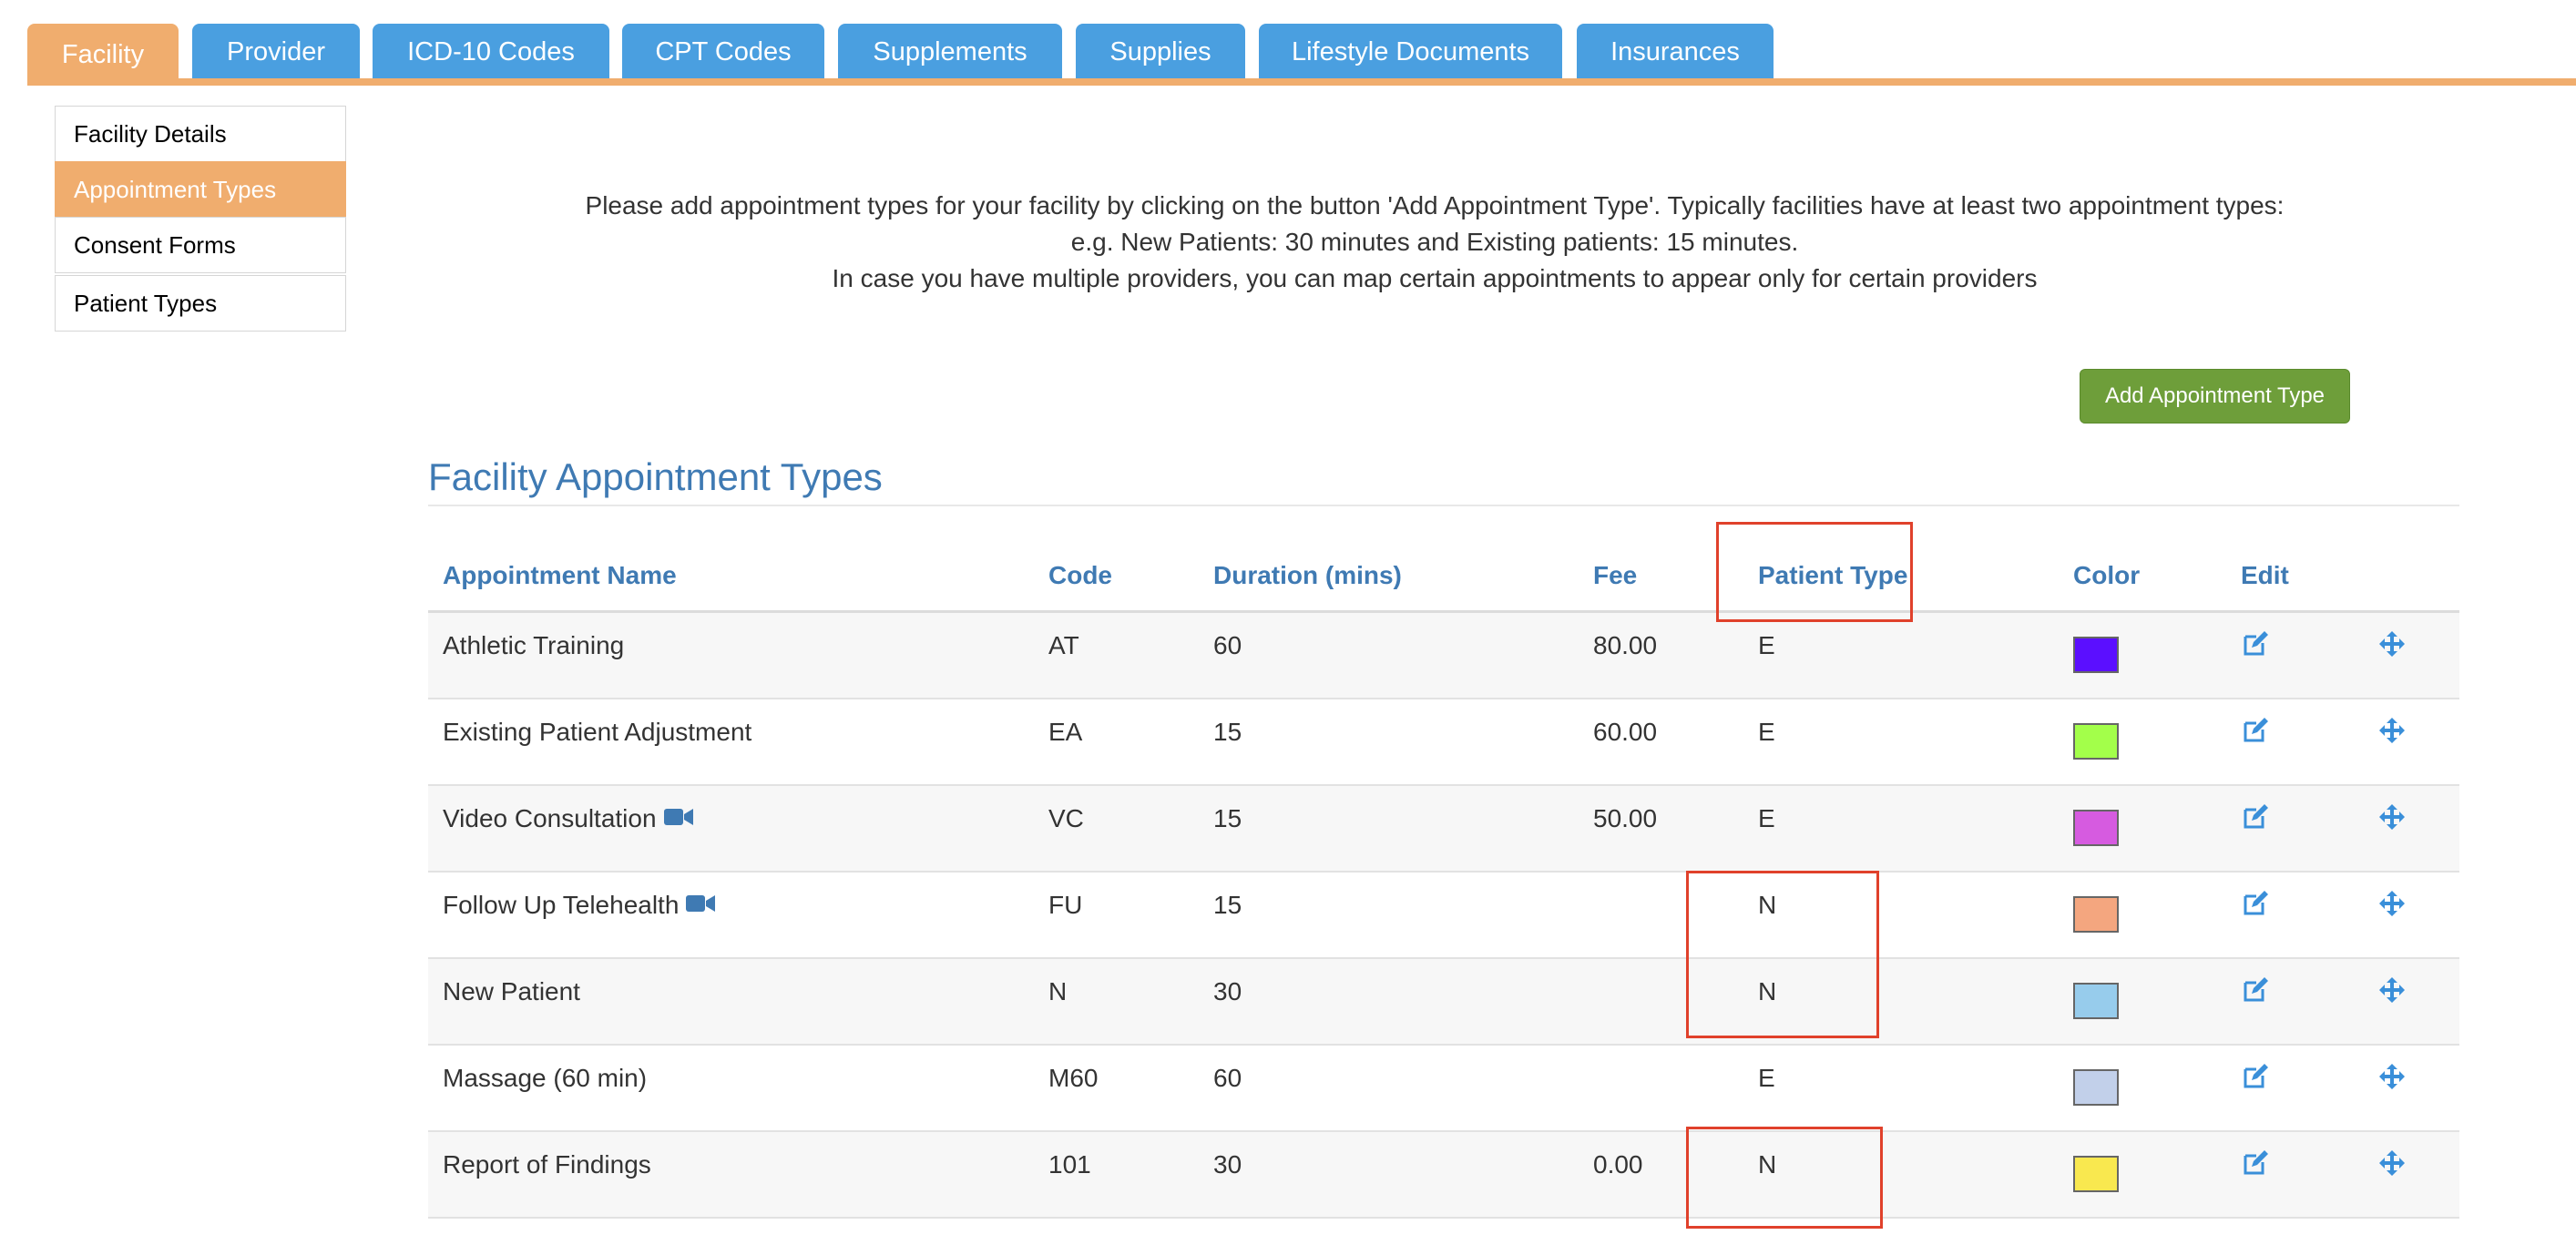 Image resolution: width=2576 pixels, height=1235 pixels. What do you see at coordinates (1443, 1002) in the screenshot?
I see `table-row: New Patient N 30 N` at bounding box center [1443, 1002].